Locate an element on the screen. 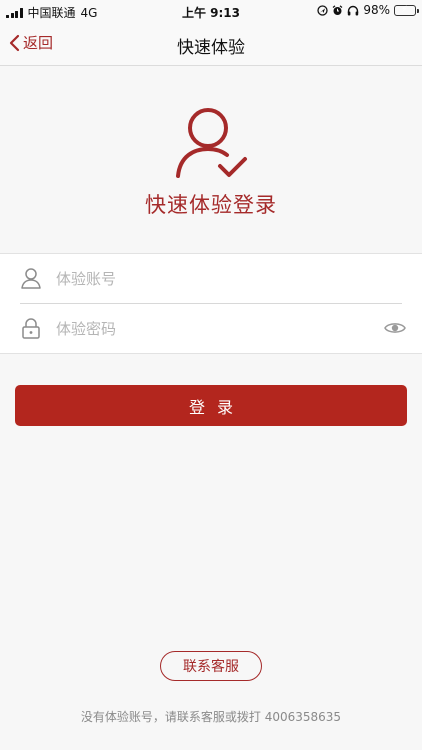  login-form is located at coordinates (211, 303).